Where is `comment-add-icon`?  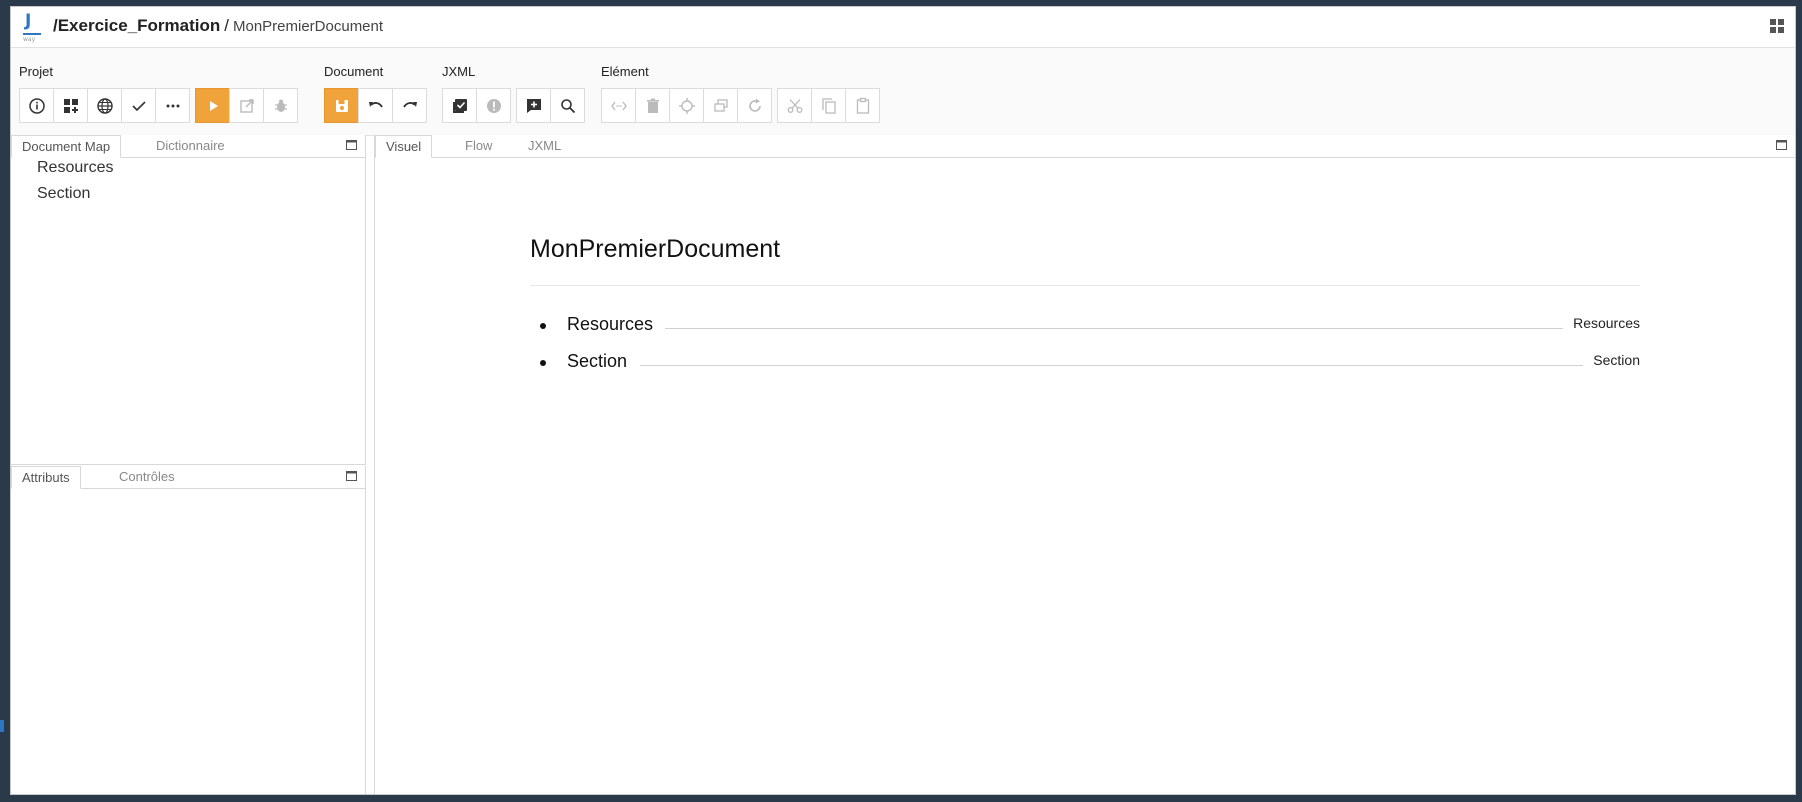 comment-add-icon is located at coordinates (533, 105).